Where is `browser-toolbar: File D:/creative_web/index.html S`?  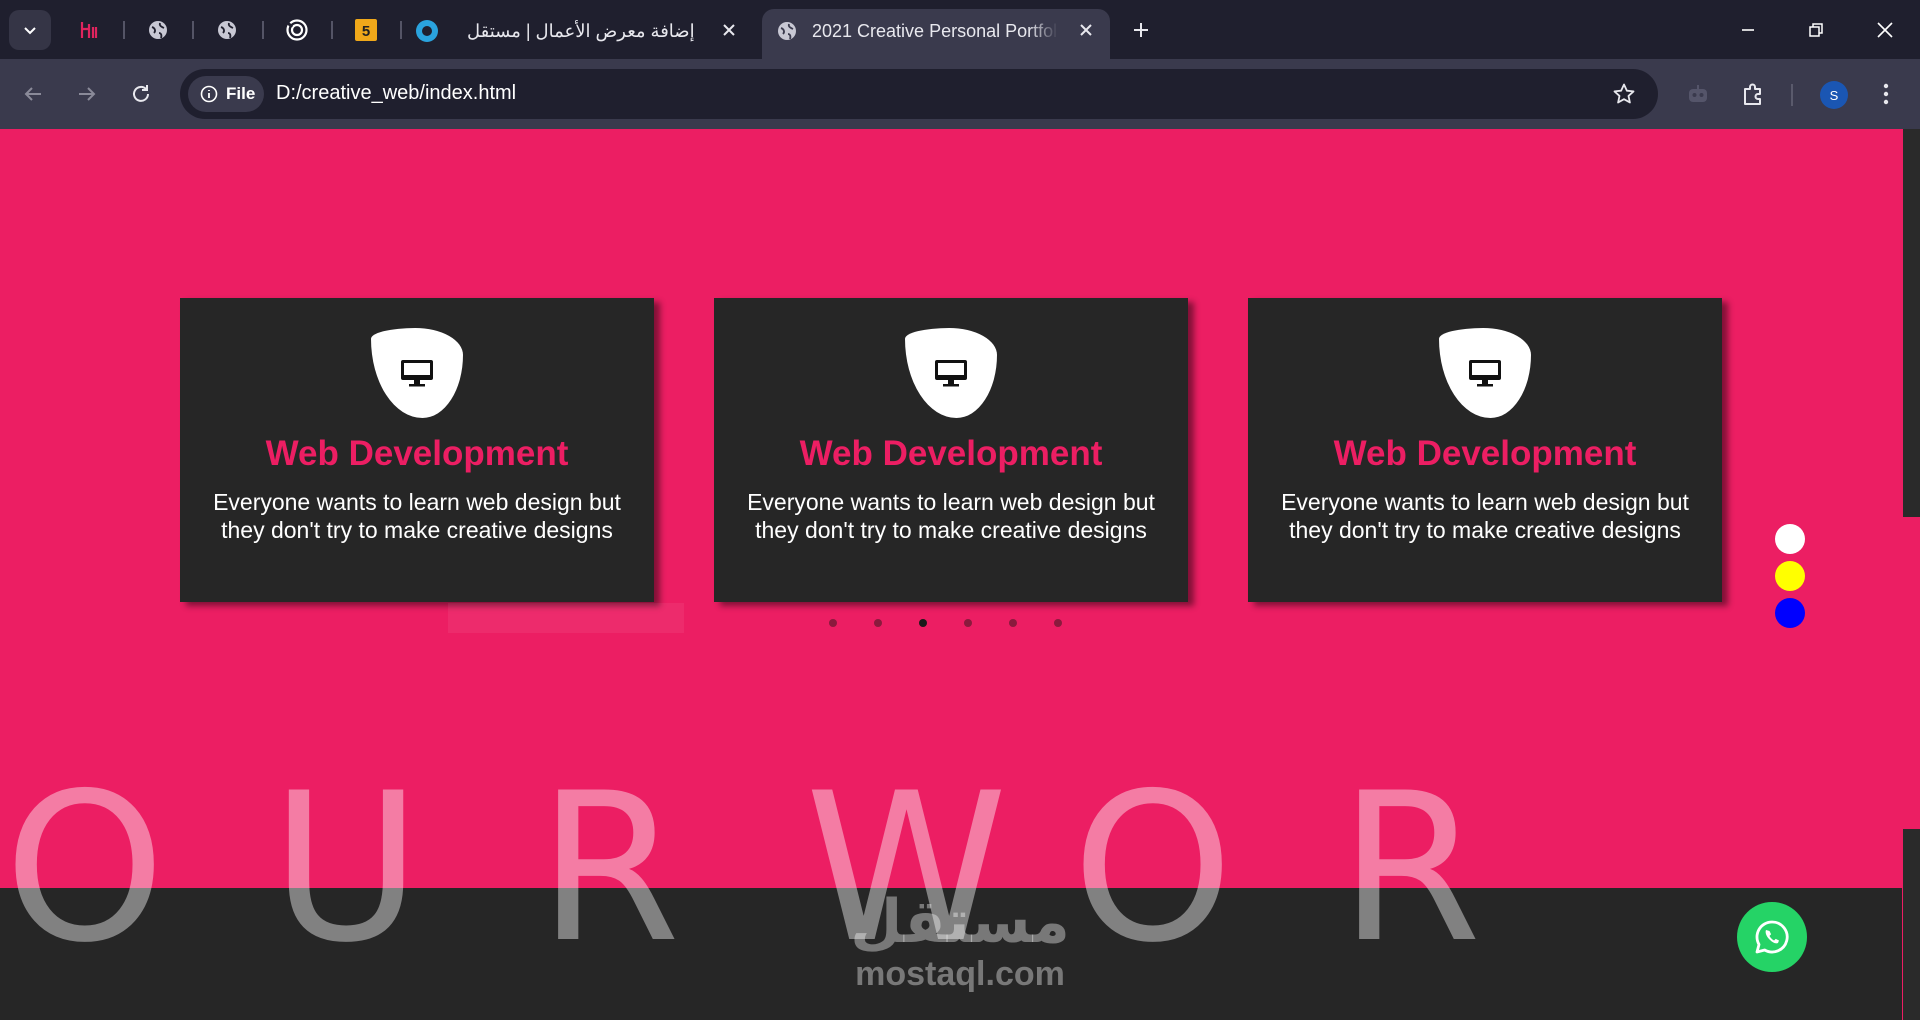 browser-toolbar: File D:/creative_web/index.html S is located at coordinates (960, 94).